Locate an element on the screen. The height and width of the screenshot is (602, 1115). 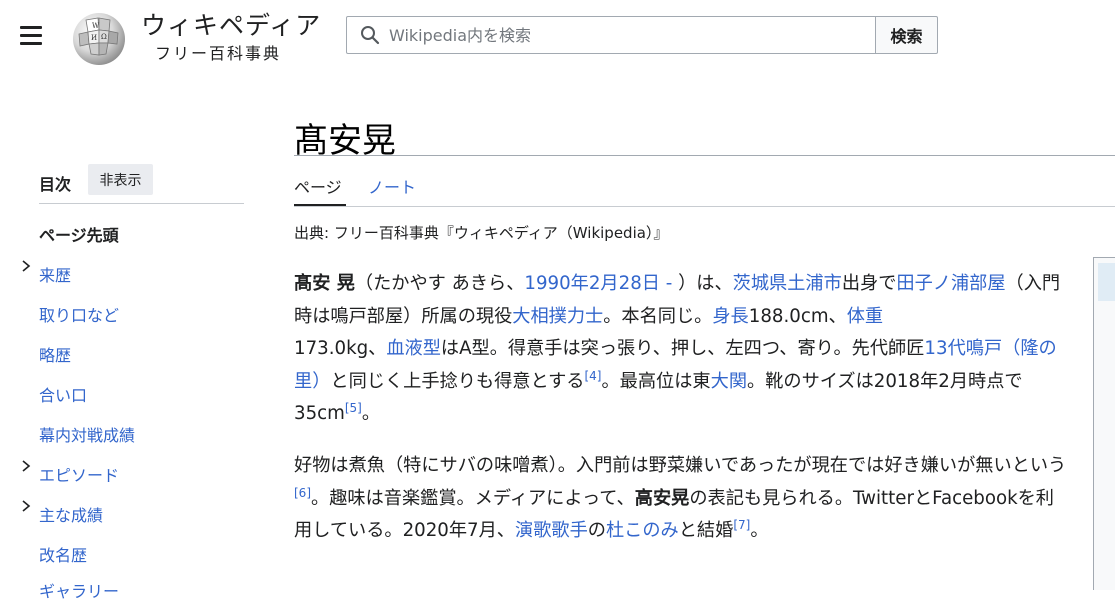
tab-talk: ノート is located at coordinates (392, 186).